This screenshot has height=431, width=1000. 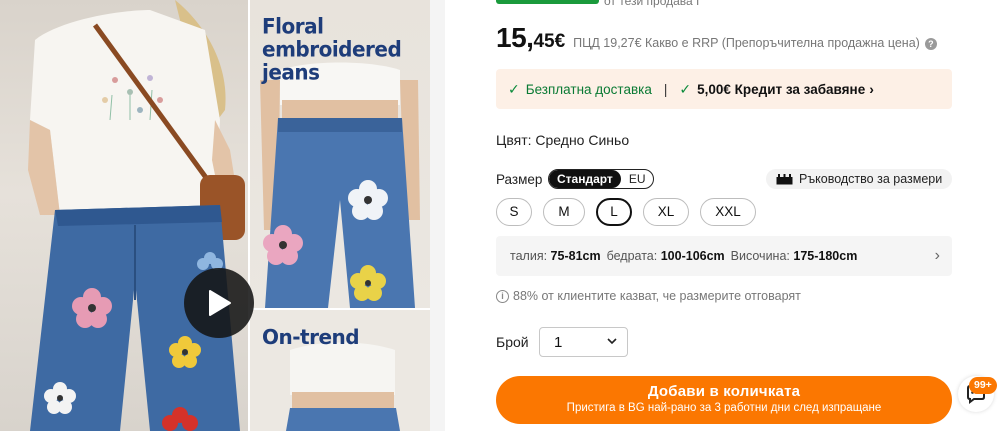 I want to click on waist-label: талия:, so click(x=529, y=256).